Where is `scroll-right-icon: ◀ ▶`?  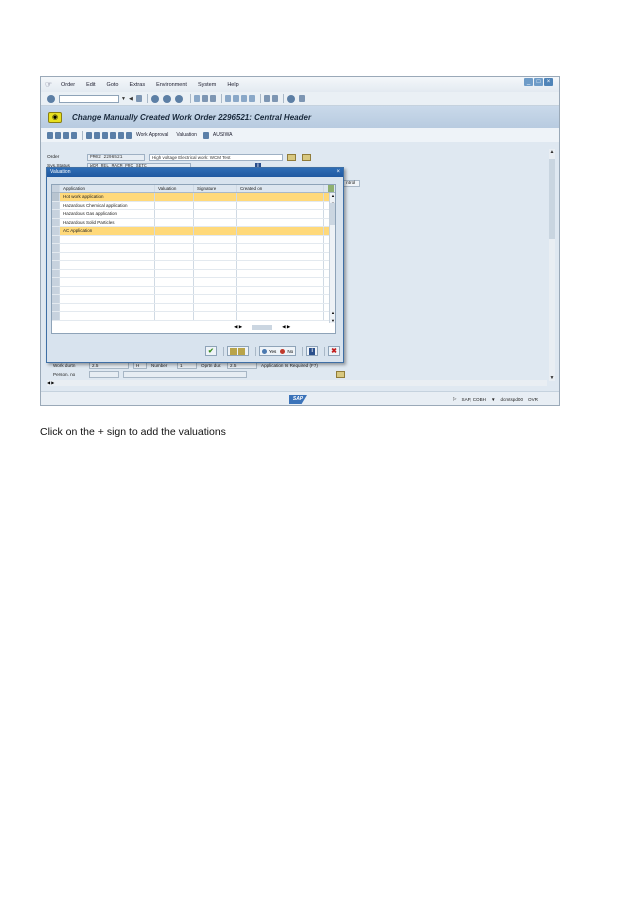 scroll-right-icon: ◀ ▶ is located at coordinates (286, 327).